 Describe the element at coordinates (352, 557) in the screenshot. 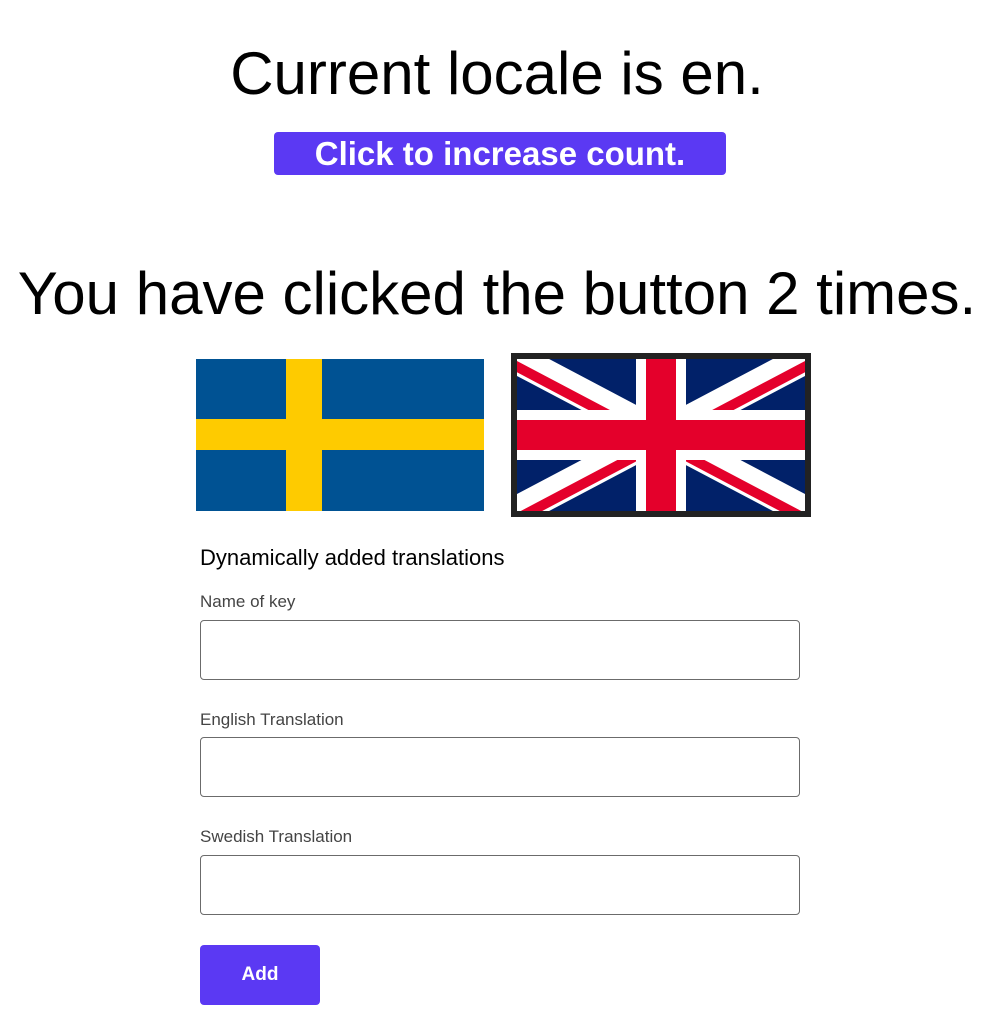

I see `form-title: Dynamically added translations` at that location.